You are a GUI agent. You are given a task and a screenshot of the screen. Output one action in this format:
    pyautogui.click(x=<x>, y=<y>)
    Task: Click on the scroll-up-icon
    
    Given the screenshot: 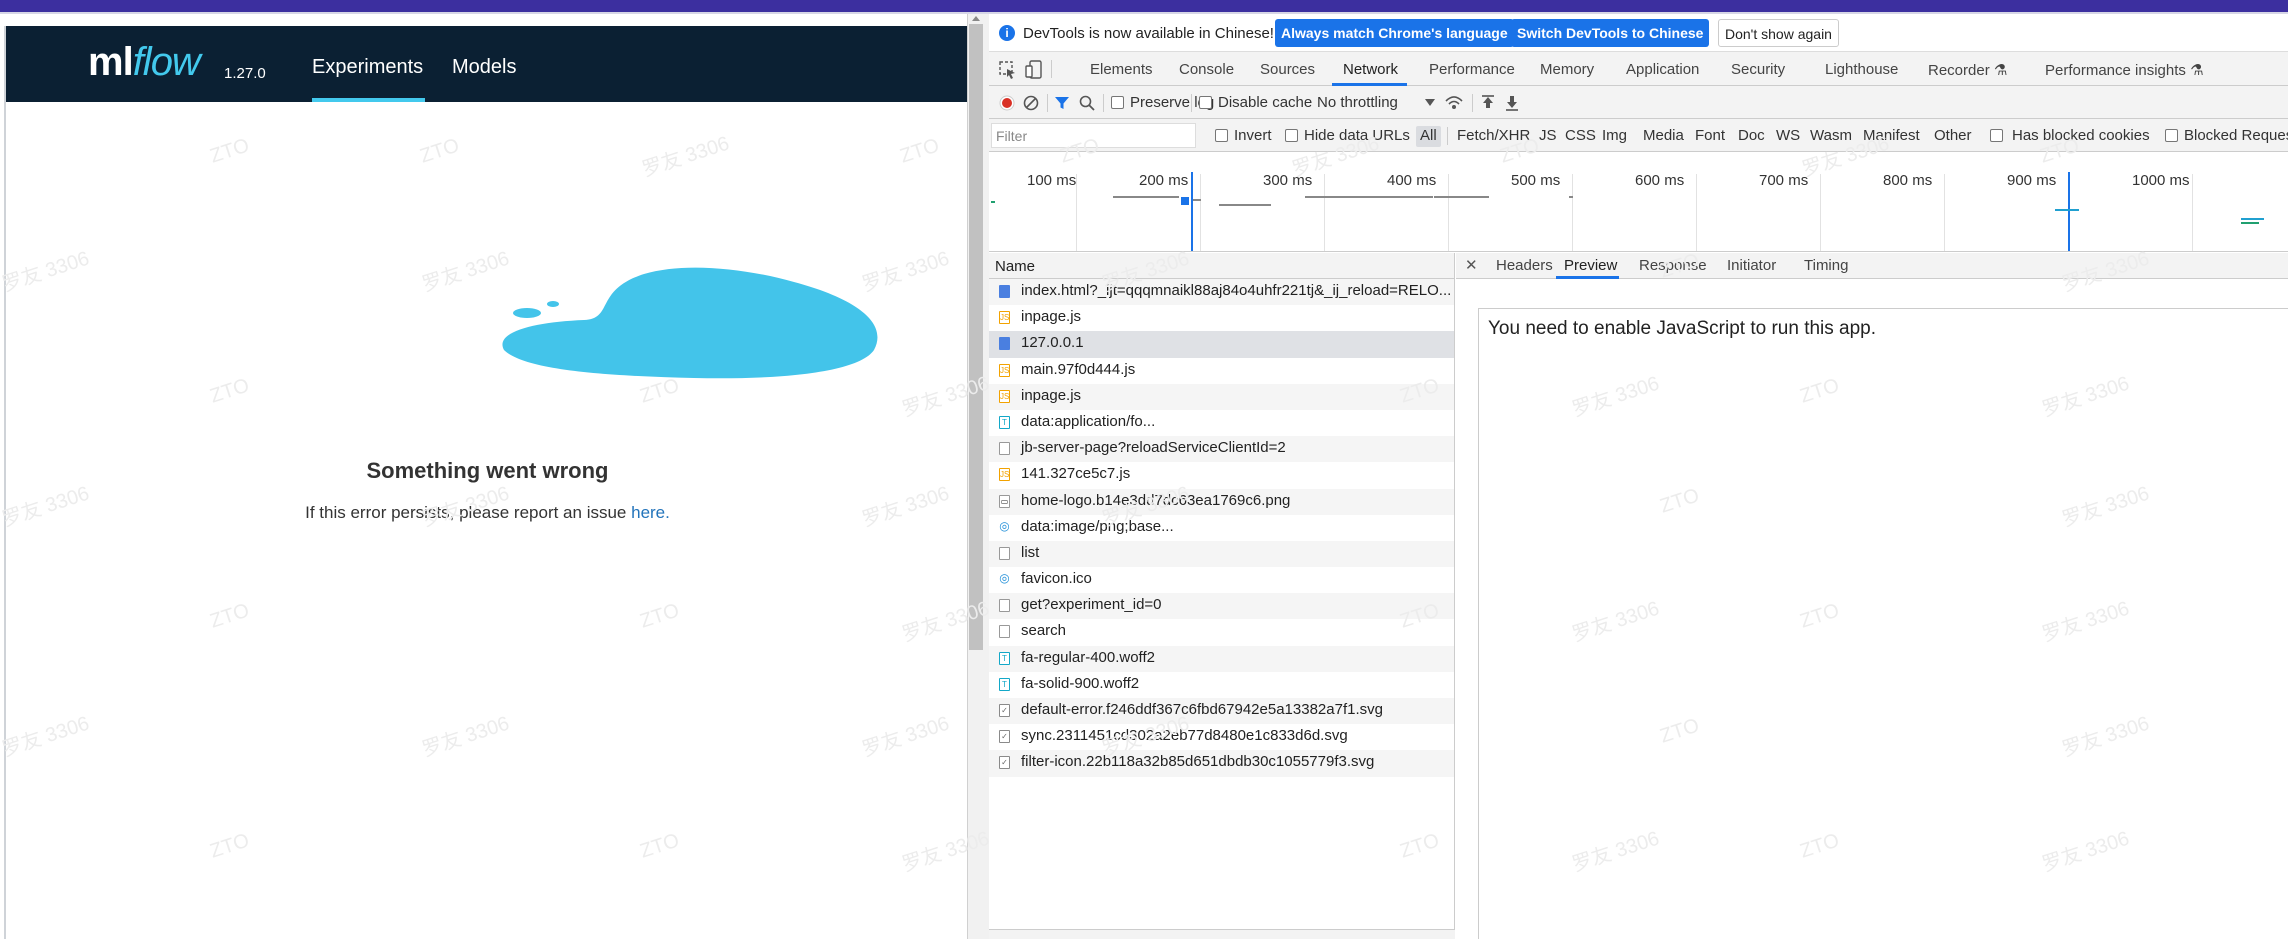 What is the action you would take?
    pyautogui.click(x=976, y=18)
    